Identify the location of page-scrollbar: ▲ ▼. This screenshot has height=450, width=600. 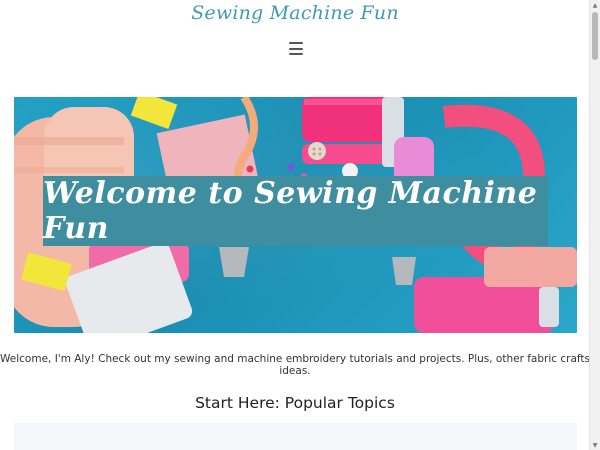
(594, 225).